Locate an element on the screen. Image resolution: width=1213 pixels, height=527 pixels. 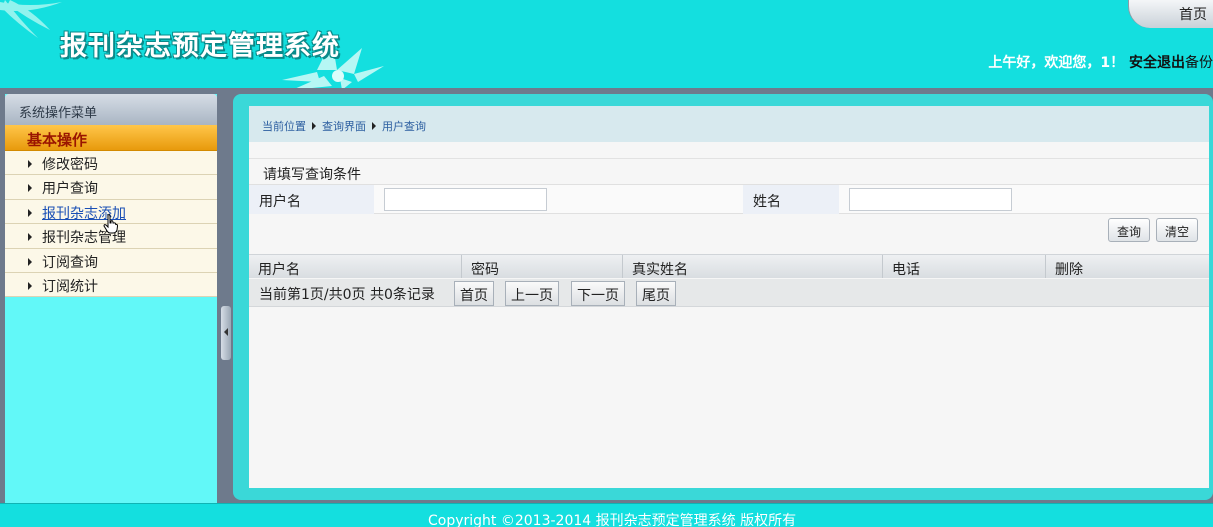
column-header-username: 用户名 is located at coordinates (355, 266).